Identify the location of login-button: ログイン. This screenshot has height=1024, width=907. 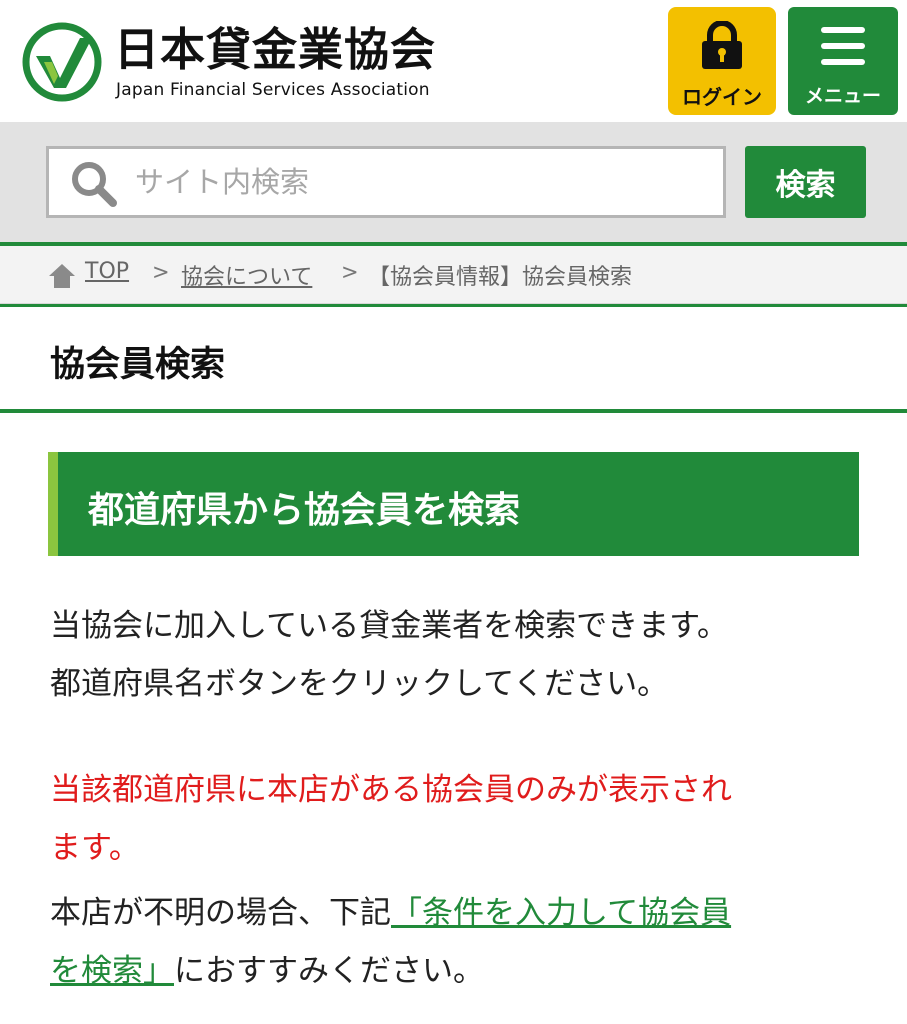
(722, 61).